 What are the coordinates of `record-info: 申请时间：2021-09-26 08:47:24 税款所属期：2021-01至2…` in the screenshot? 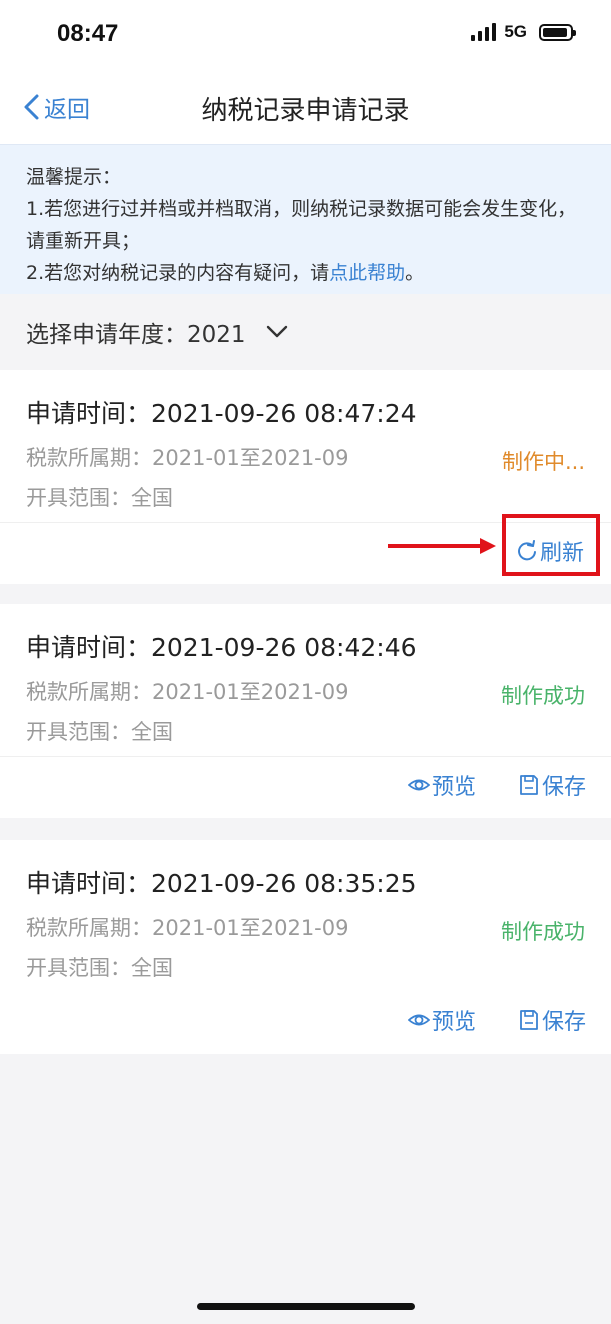 It's located at (305, 446).